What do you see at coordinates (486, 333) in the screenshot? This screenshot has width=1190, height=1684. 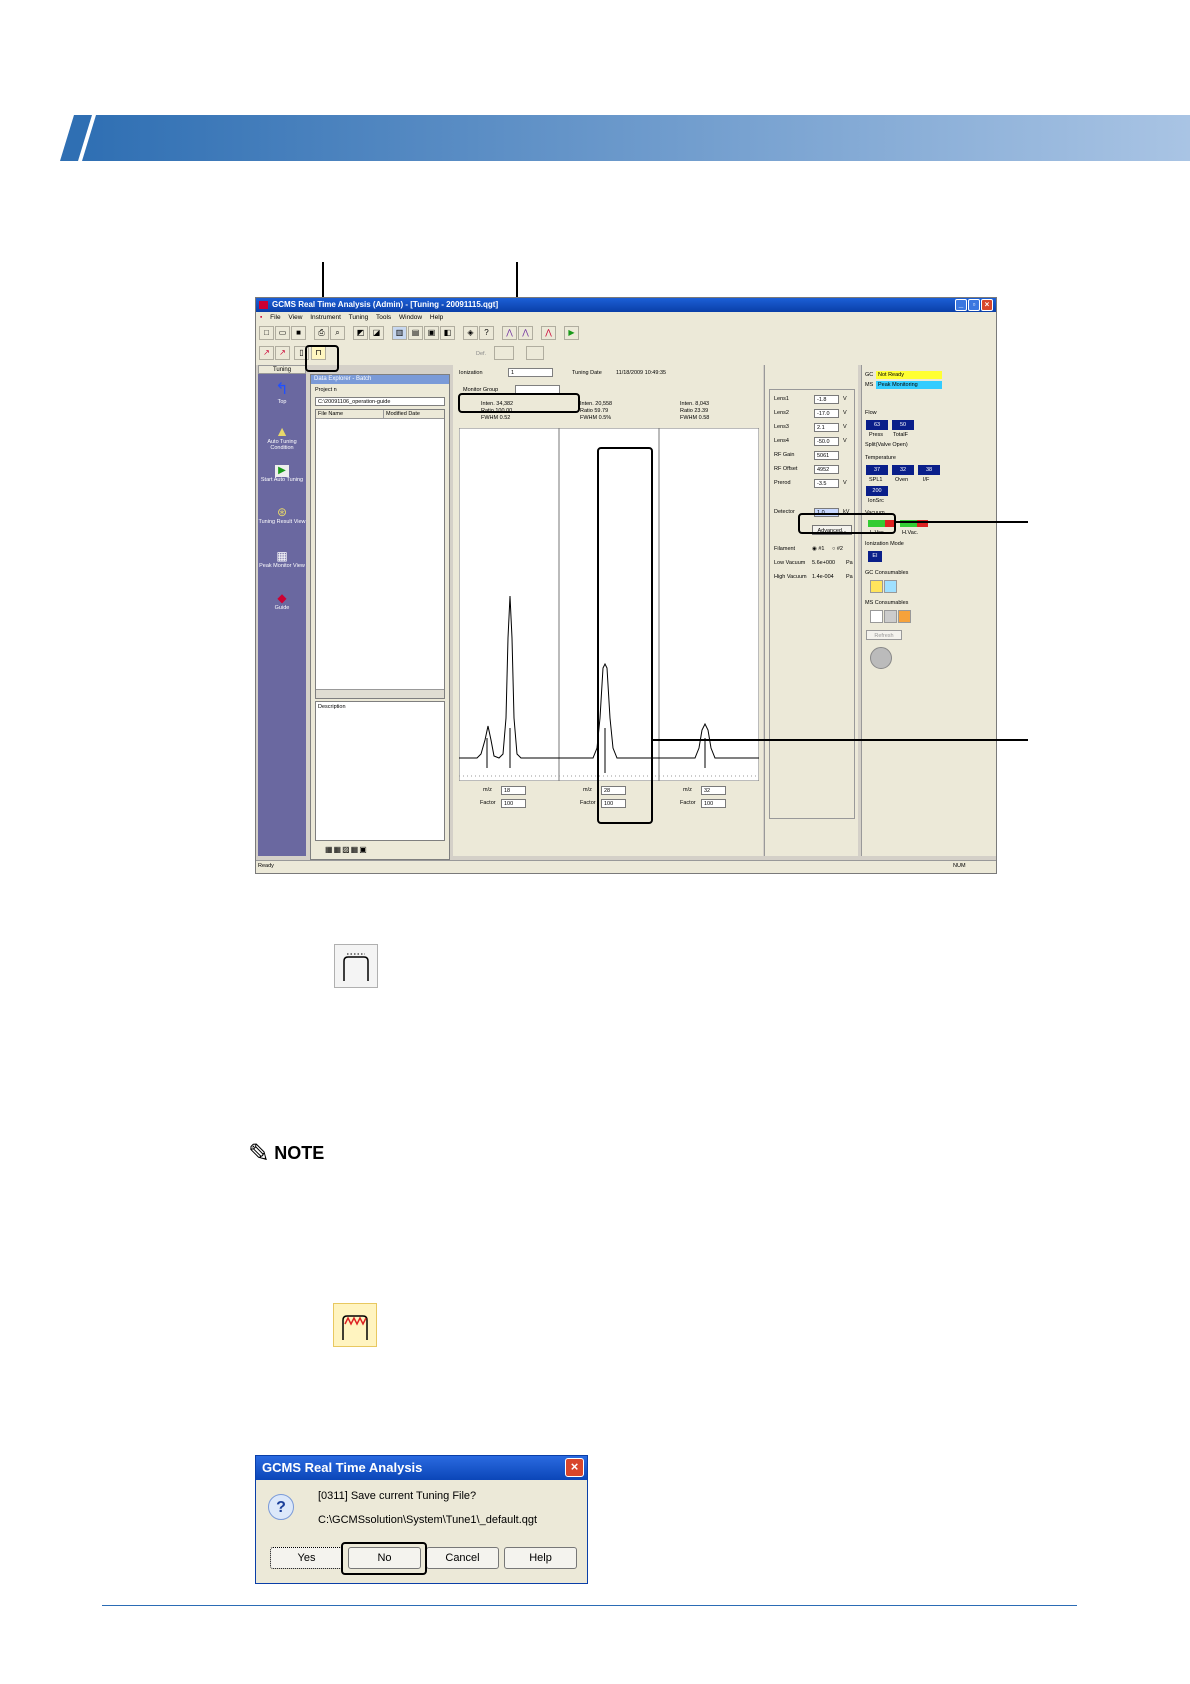 I see `help-icon: ?` at bounding box center [486, 333].